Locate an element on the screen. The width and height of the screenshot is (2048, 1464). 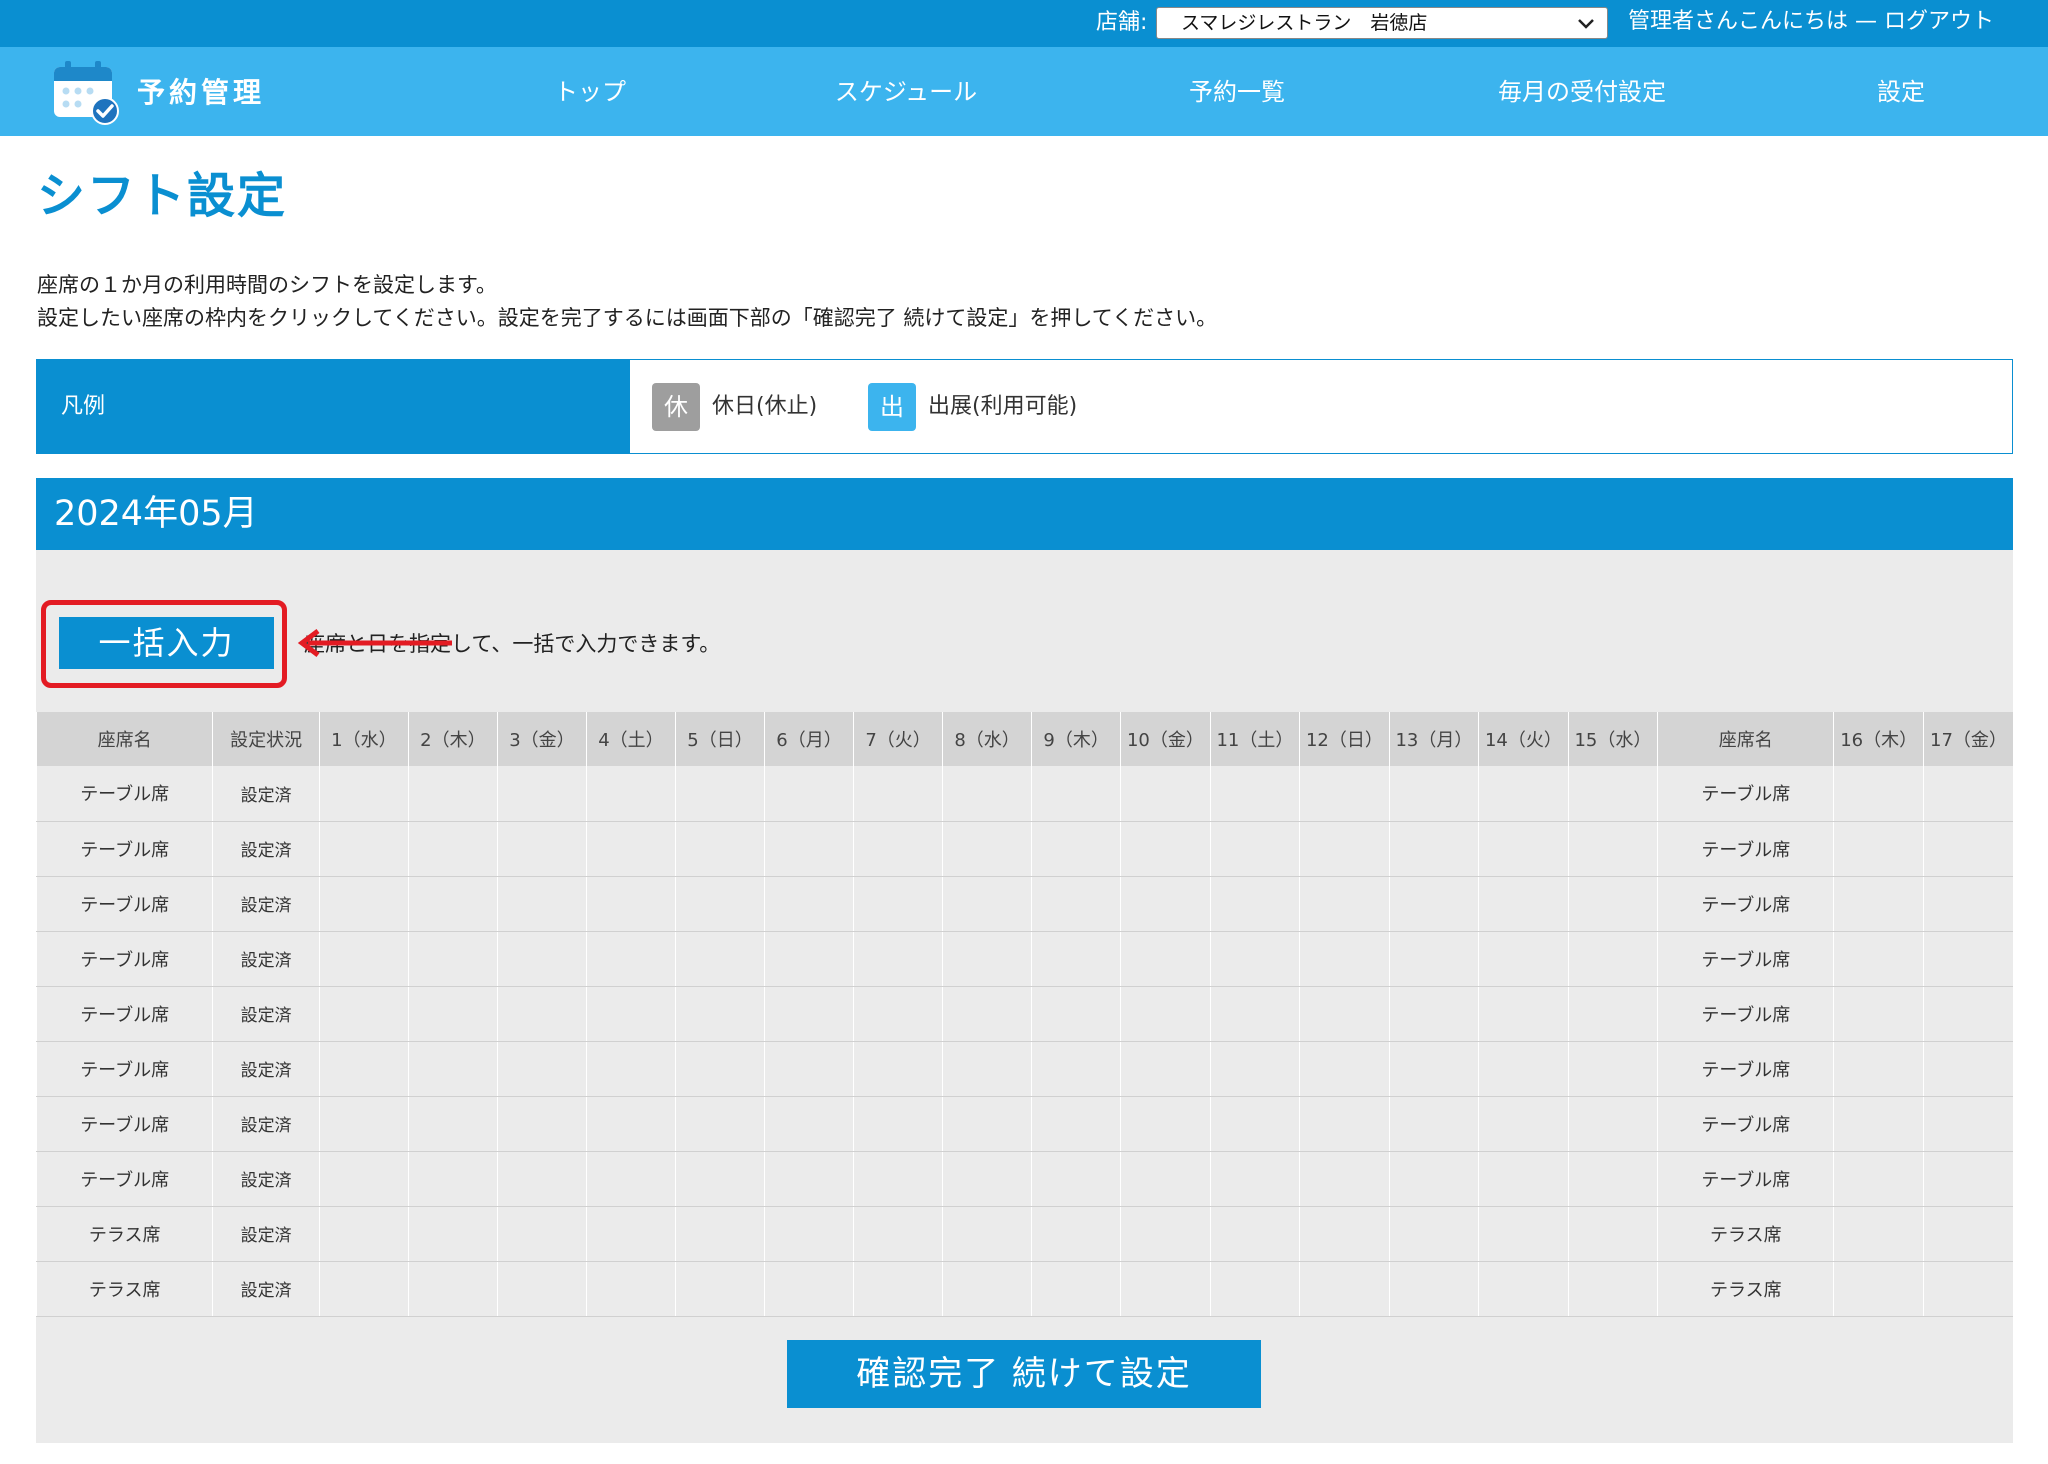
app-logo-text: 予約管理 is located at coordinates (201, 93).